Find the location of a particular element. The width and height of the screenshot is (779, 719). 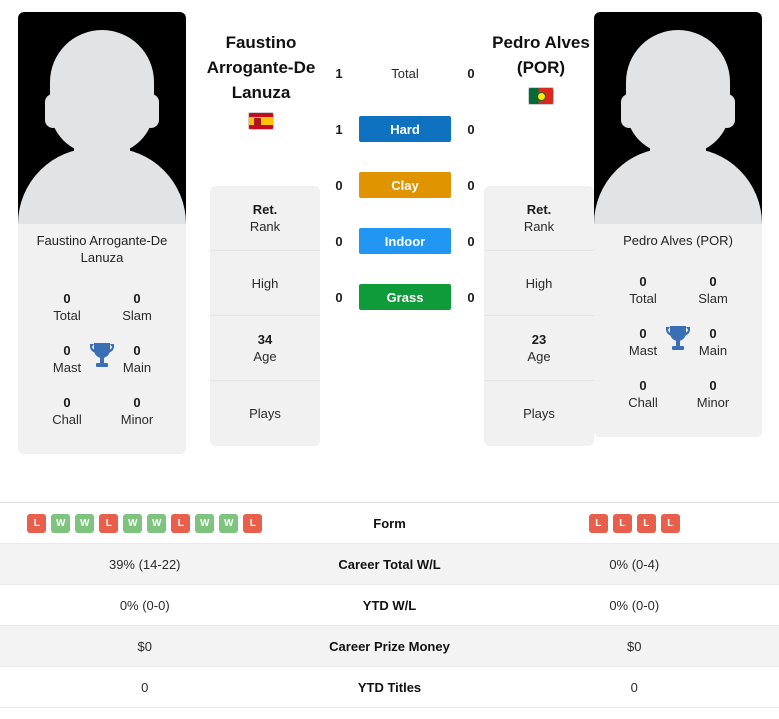

info-cell-high-left: High is located at coordinates (265, 283).